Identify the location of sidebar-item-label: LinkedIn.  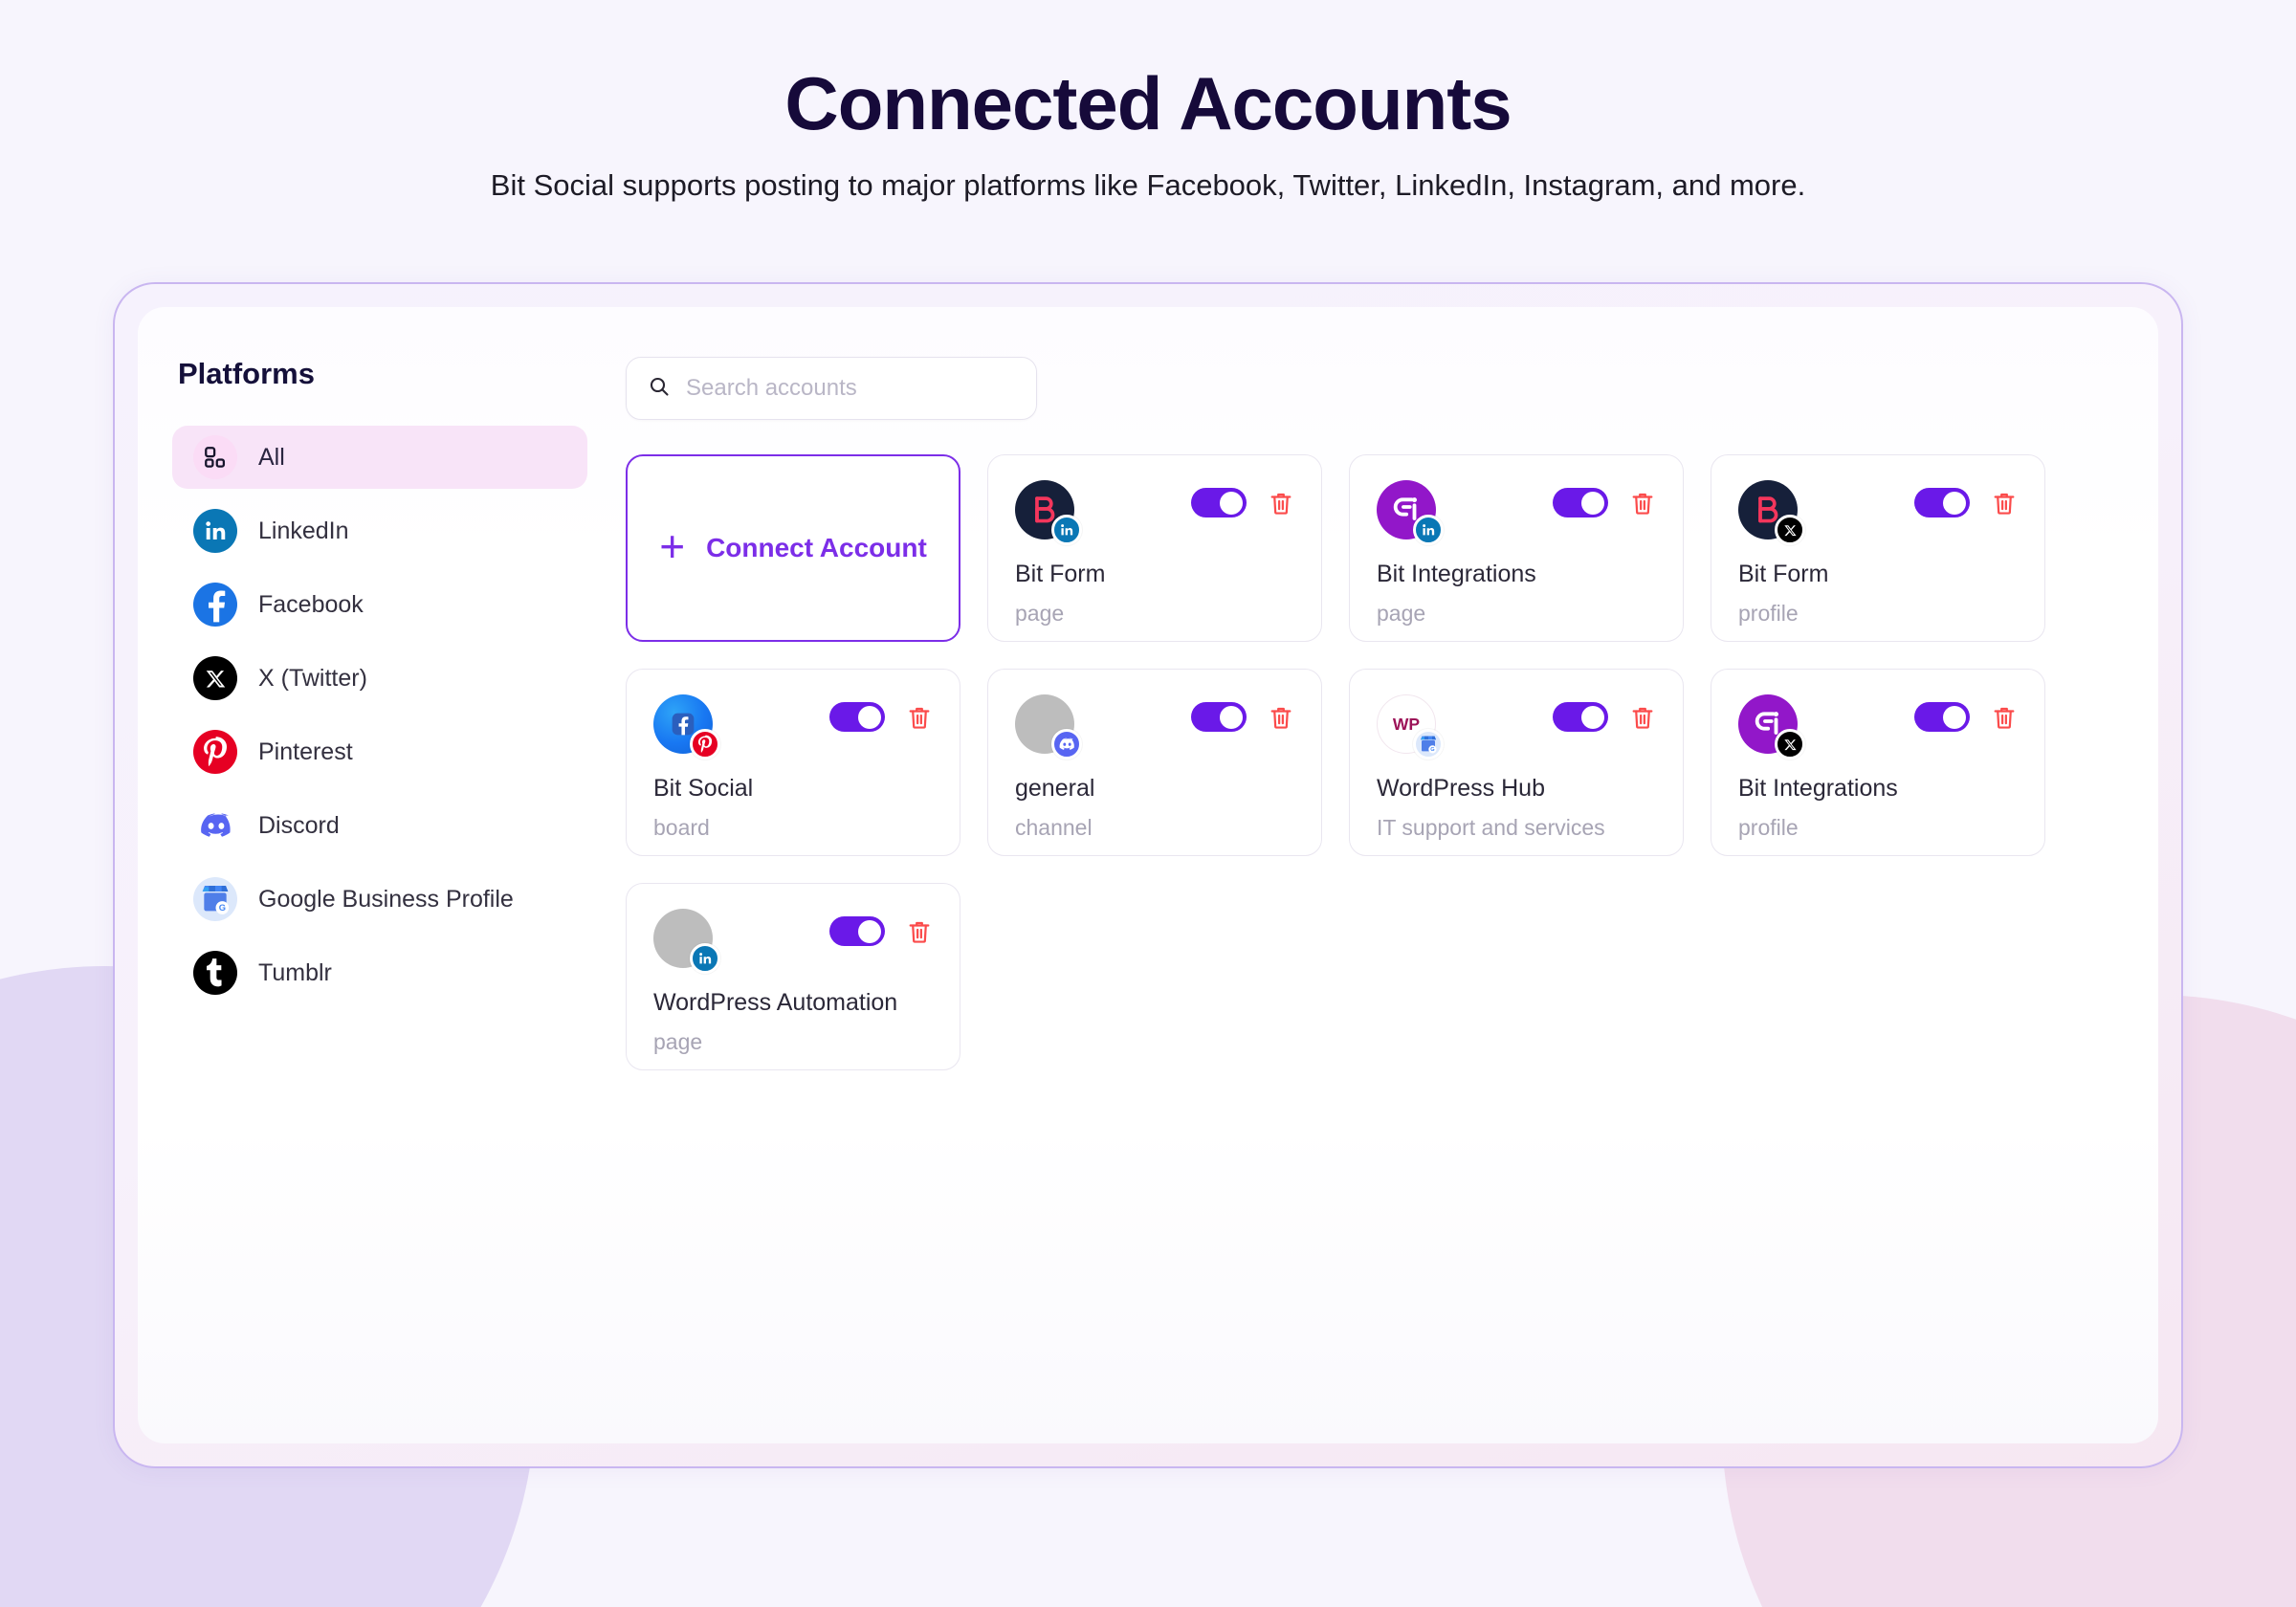
(303, 530).